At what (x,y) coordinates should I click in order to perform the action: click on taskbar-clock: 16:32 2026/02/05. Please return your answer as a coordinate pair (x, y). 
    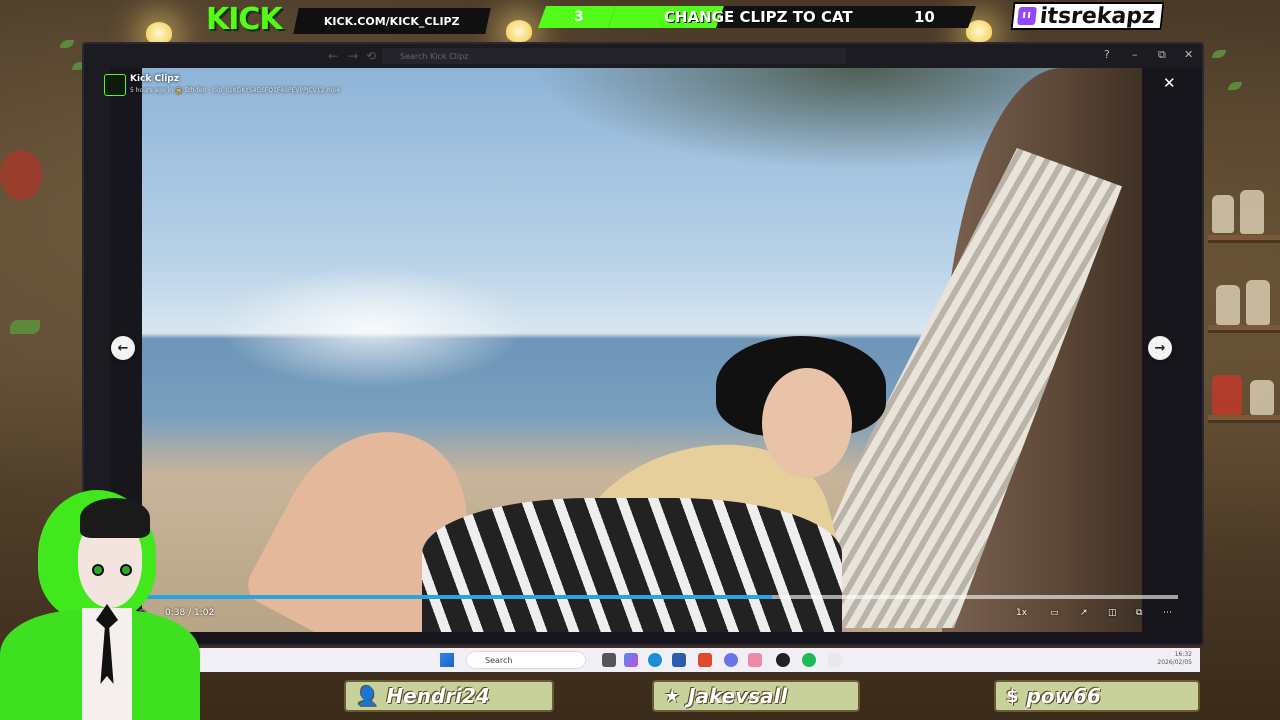
    Looking at the image, I should click on (1174, 659).